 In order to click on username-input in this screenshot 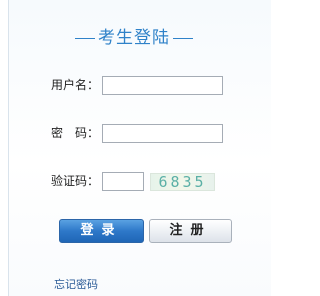, I will do `click(162, 85)`.